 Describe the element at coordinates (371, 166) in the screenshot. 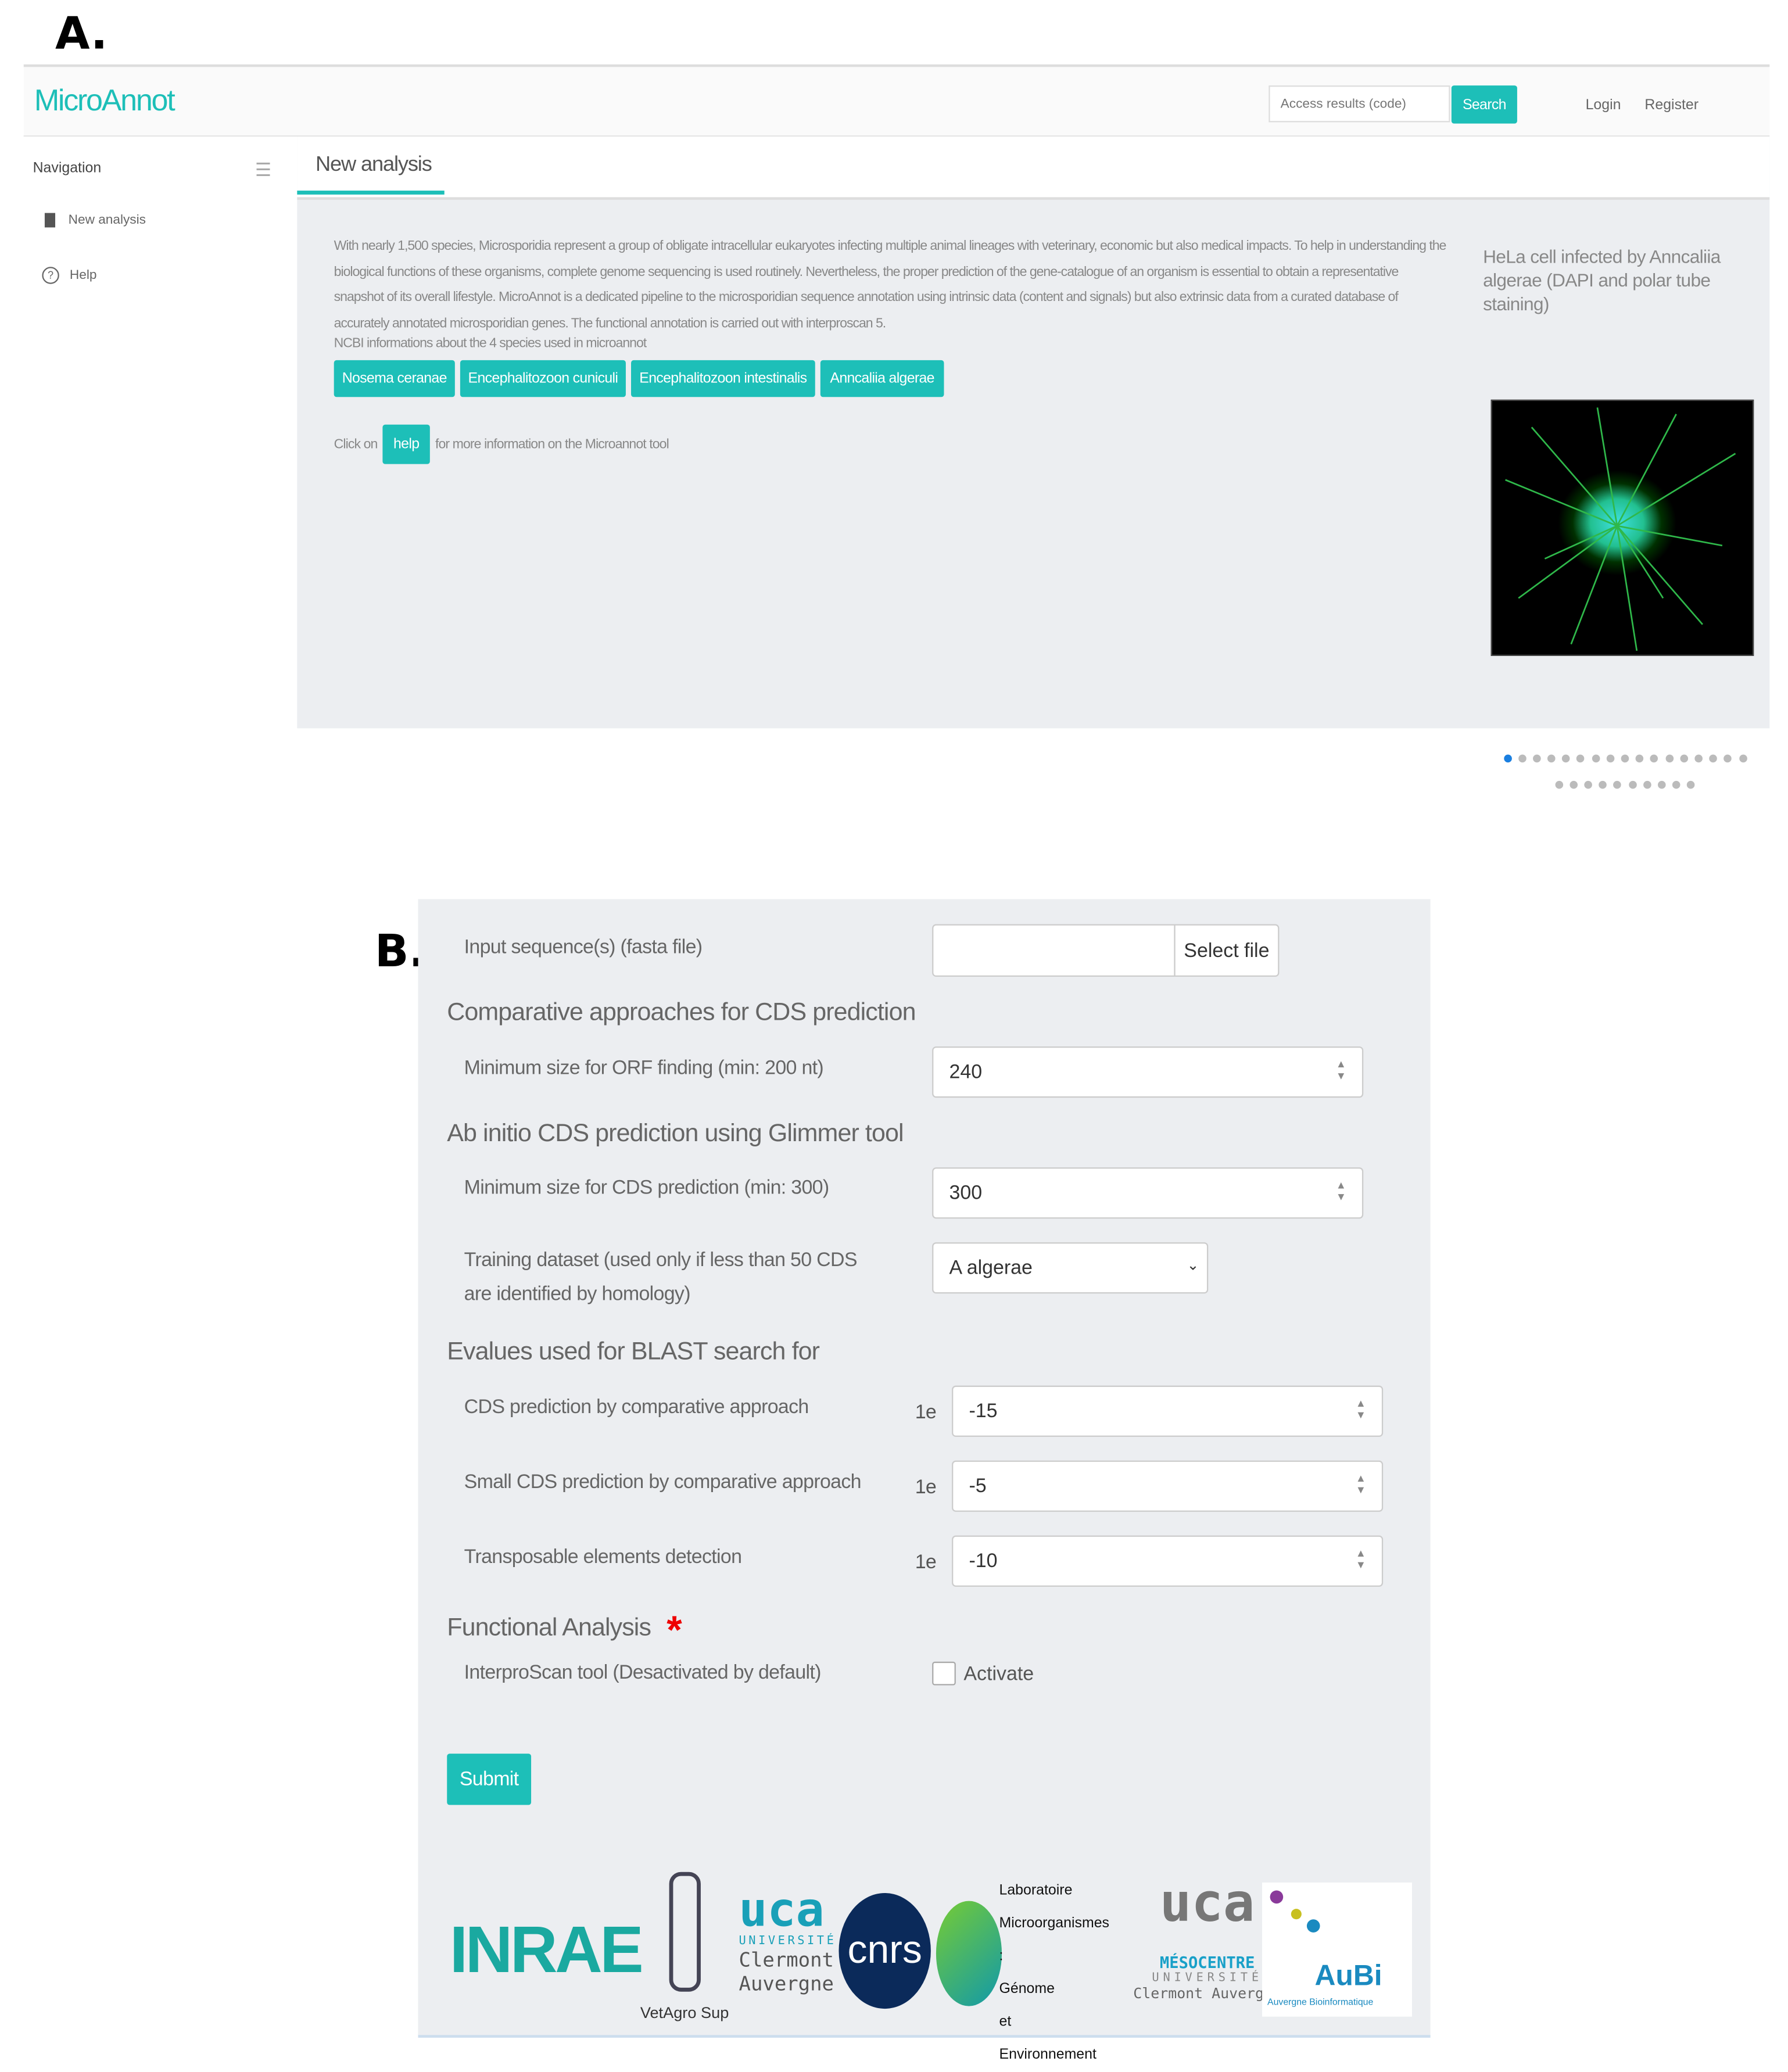

I see `tab-new-analysis: New analysis` at that location.